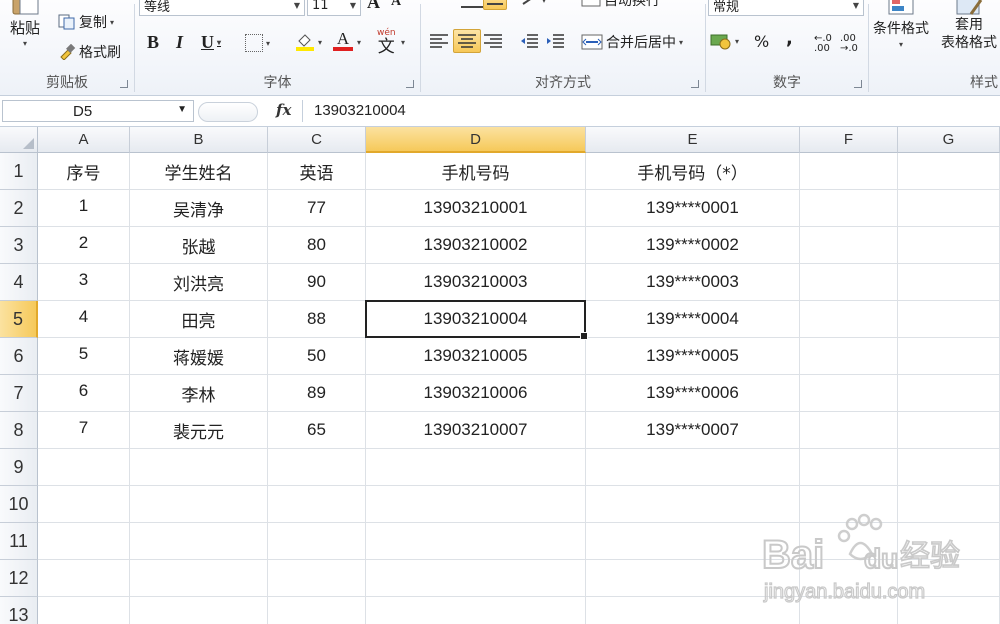 This screenshot has height=624, width=1000. I want to click on cell-e8: 139****0007, so click(693, 430).